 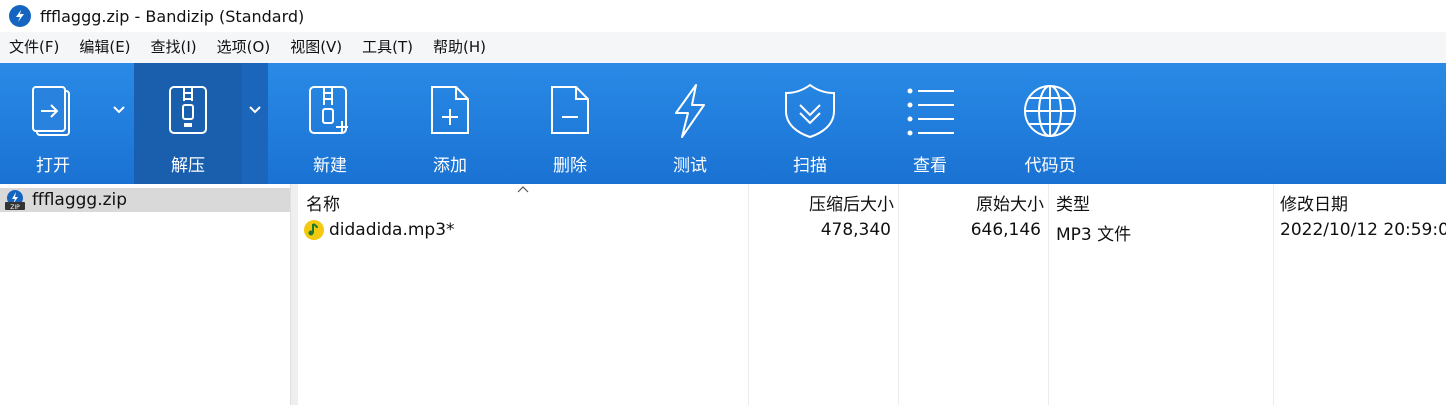 I want to click on tree-item-archive: ZIP ffflaggg.zip, so click(x=145, y=200).